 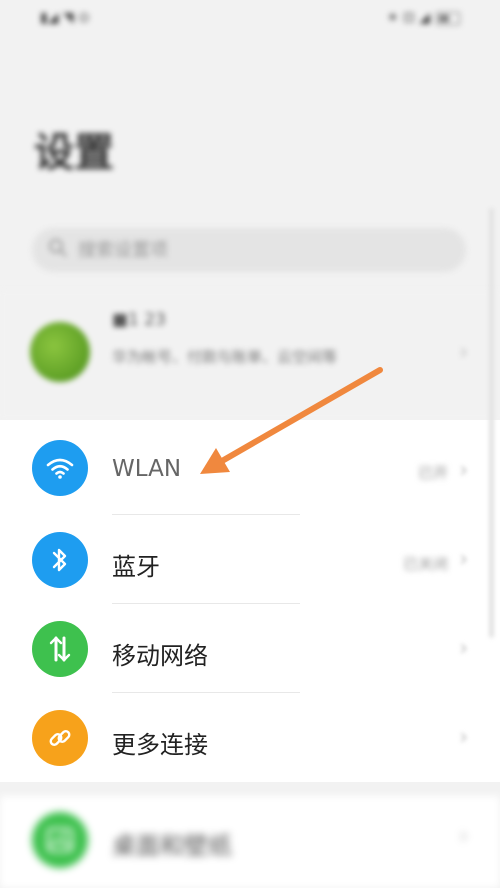 I want to click on bluetooth-icon, so click(x=60, y=560).